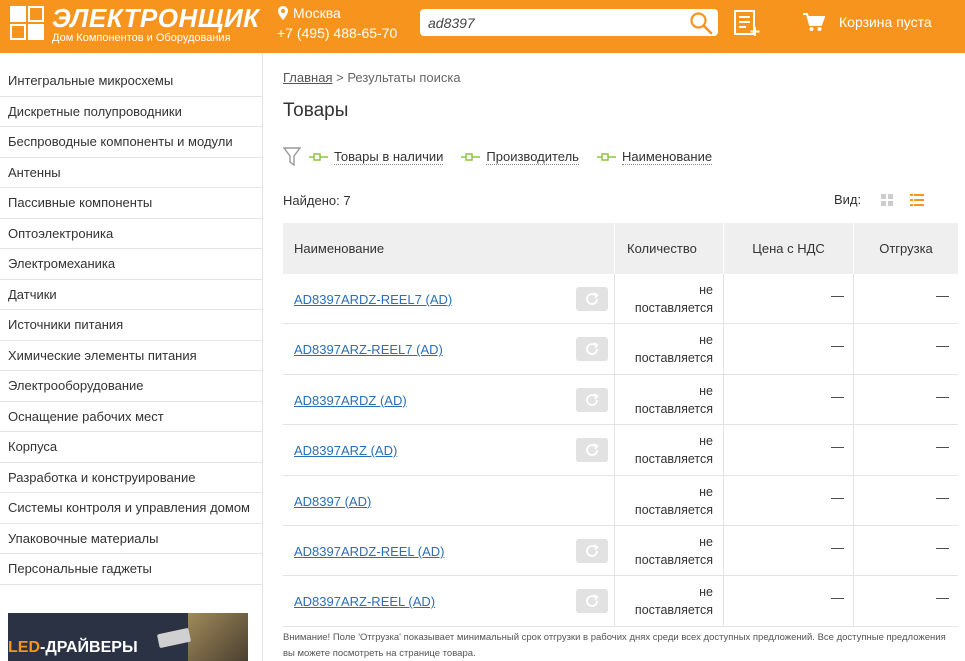  What do you see at coordinates (317, 13) in the screenshot?
I see `city-name: Москва` at bounding box center [317, 13].